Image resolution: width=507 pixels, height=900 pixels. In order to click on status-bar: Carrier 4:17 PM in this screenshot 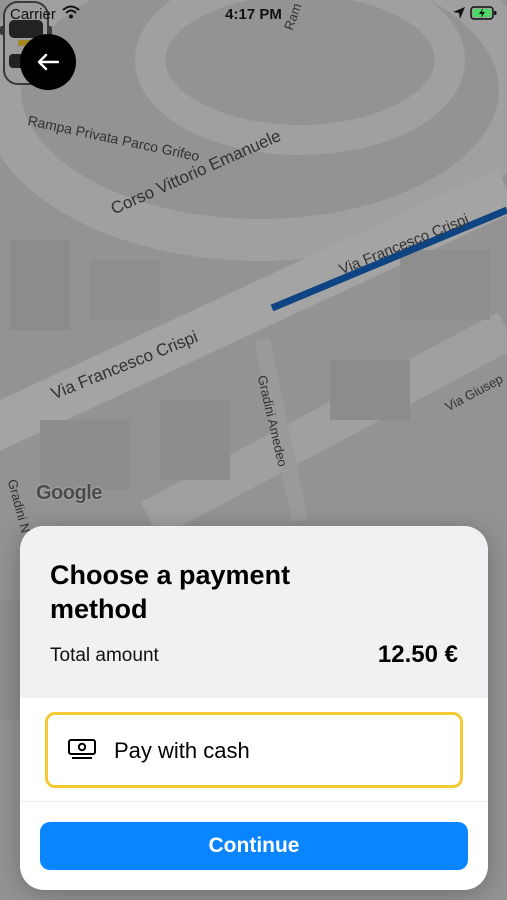, I will do `click(253, 14)`.